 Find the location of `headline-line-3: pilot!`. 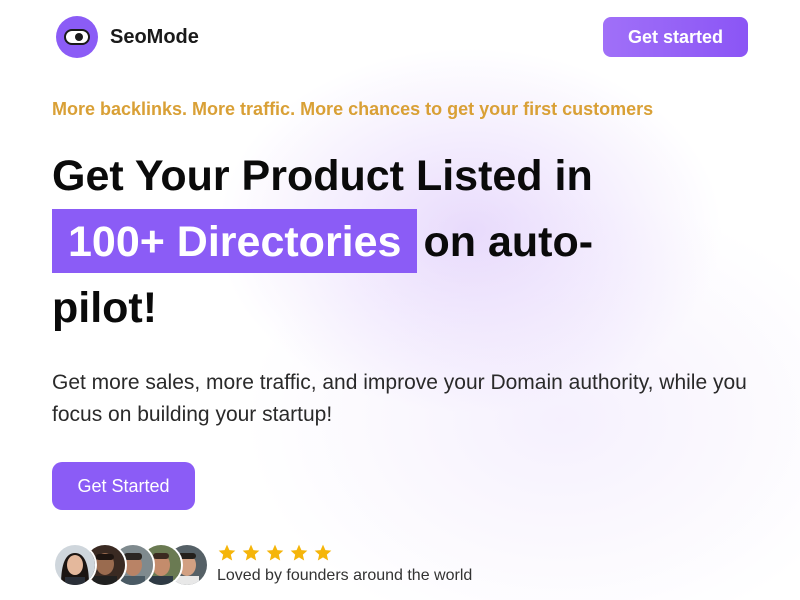

headline-line-3: pilot! is located at coordinates (105, 308).